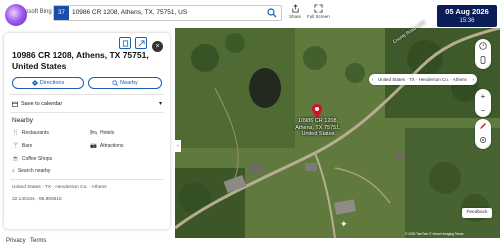  What do you see at coordinates (35, 133) in the screenshot?
I see `nearby-item-label: Restaurants` at bounding box center [35, 133].